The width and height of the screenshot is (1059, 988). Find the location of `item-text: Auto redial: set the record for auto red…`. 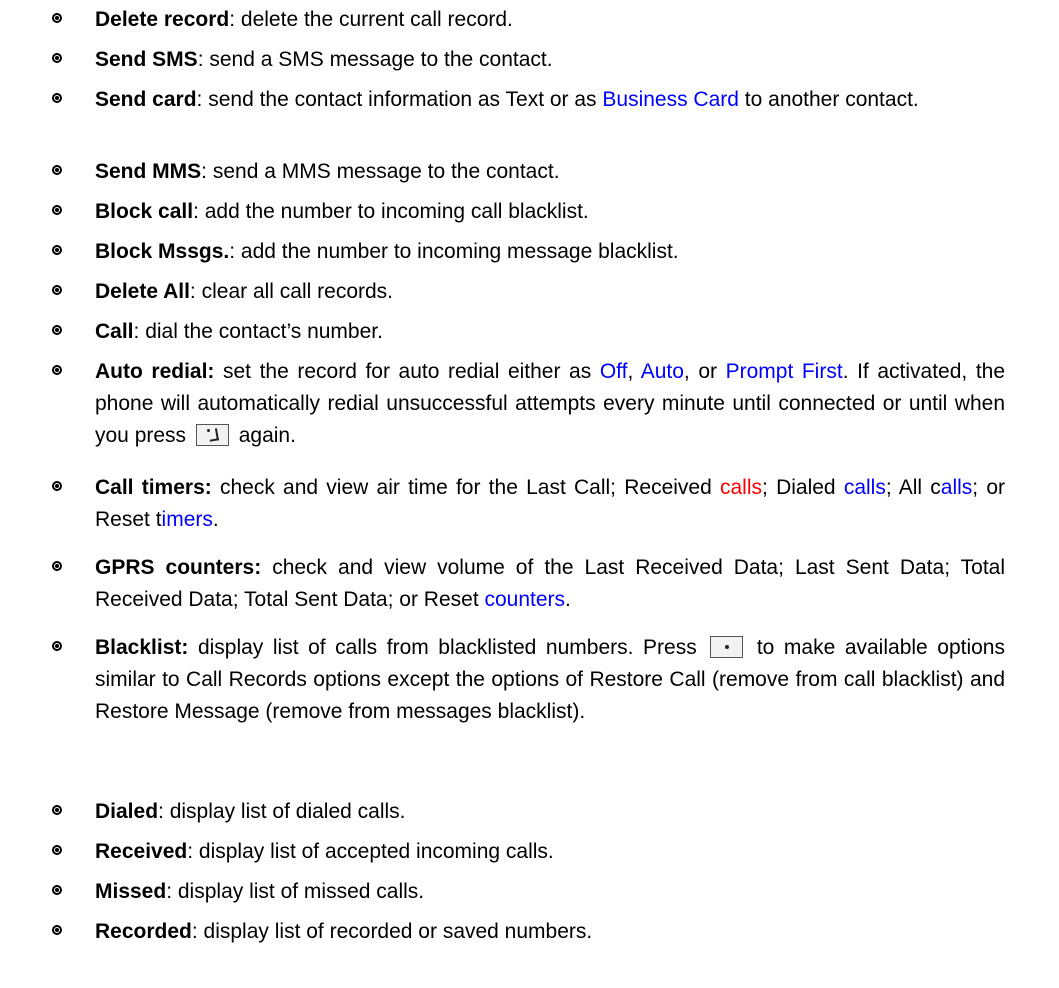

item-text: Auto redial: set the record for auto red… is located at coordinates (550, 404).